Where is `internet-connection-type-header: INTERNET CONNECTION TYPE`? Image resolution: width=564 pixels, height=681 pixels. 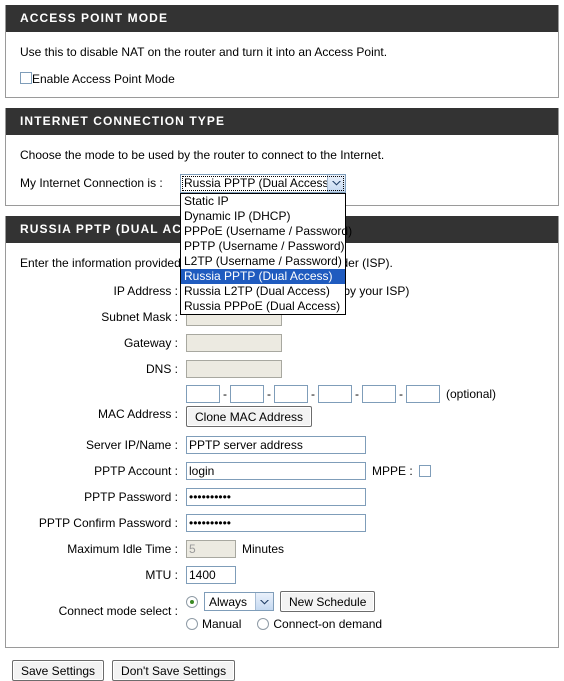 internet-connection-type-header: INTERNET CONNECTION TYPE is located at coordinates (282, 121).